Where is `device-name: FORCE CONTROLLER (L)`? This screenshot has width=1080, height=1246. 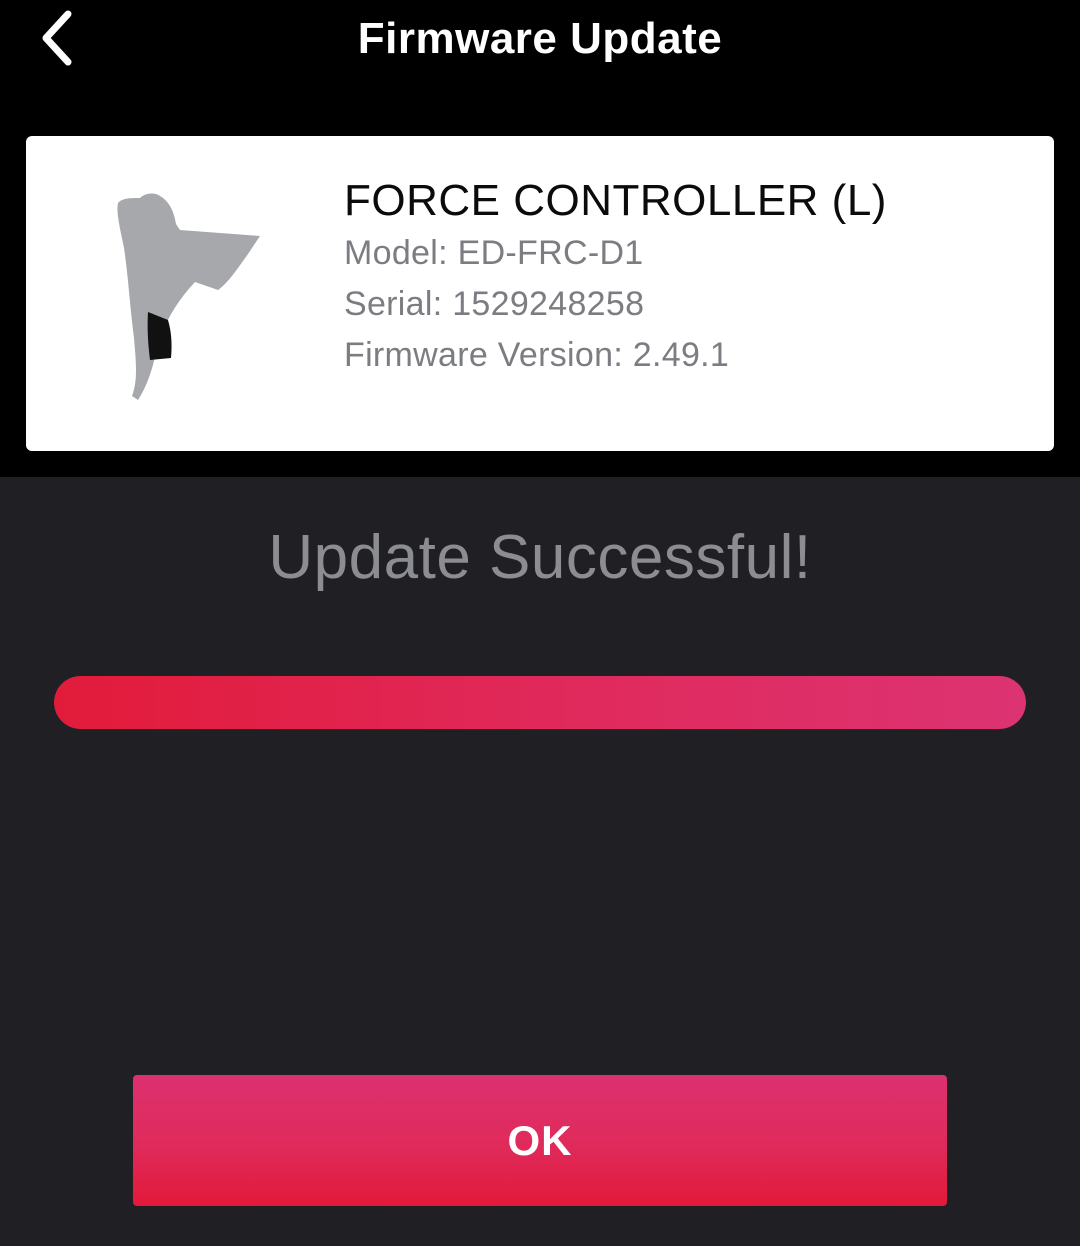
device-name: FORCE CONTROLLER (L) is located at coordinates (615, 200).